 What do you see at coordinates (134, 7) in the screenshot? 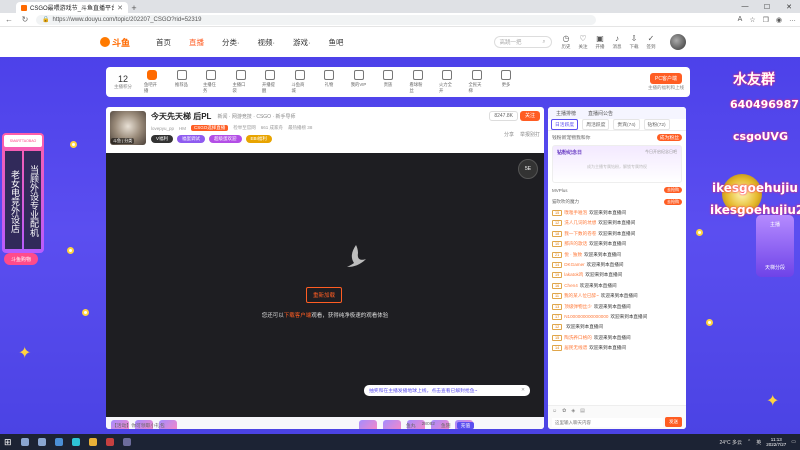
I see `new-tab-button: +` at bounding box center [134, 7].